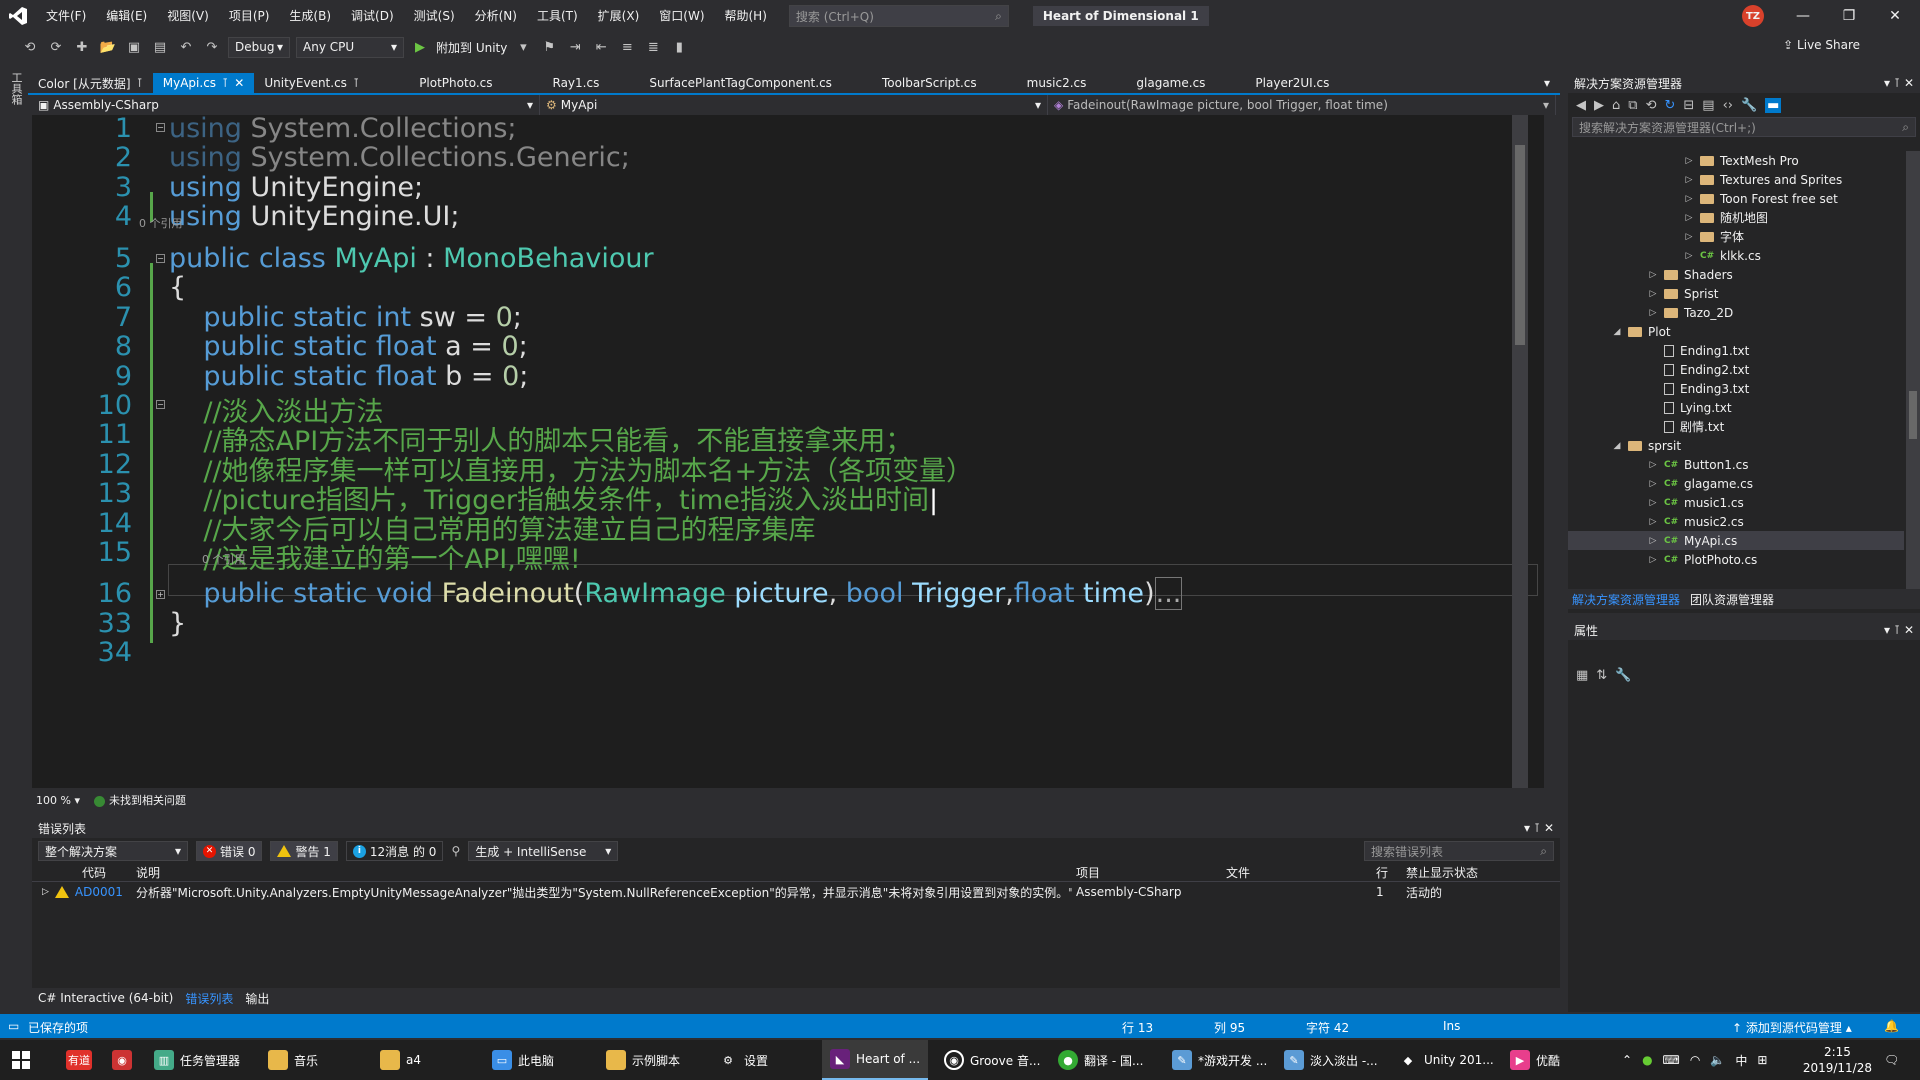 The width and height of the screenshot is (1920, 1080). I want to click on properties-wrench-icon: 🔧, so click(1749, 105).